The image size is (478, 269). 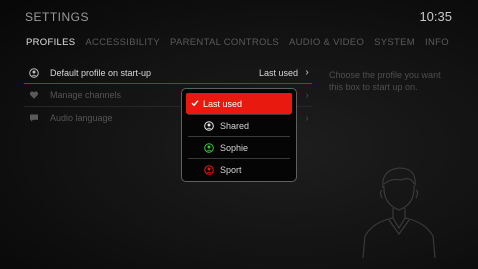 I want to click on option-label: Shared, so click(x=235, y=125).